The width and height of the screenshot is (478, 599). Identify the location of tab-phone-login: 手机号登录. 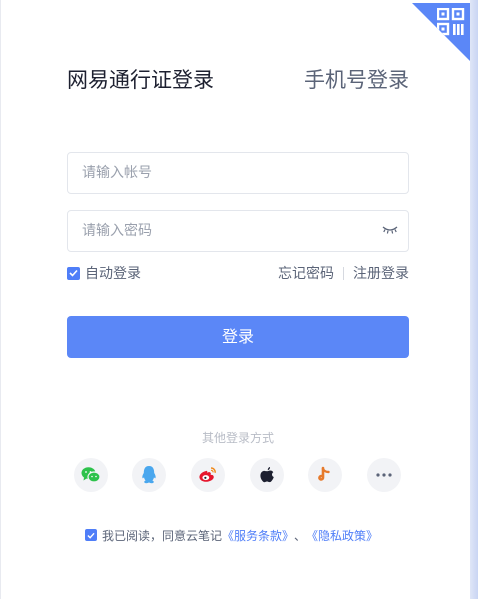
(356, 80).